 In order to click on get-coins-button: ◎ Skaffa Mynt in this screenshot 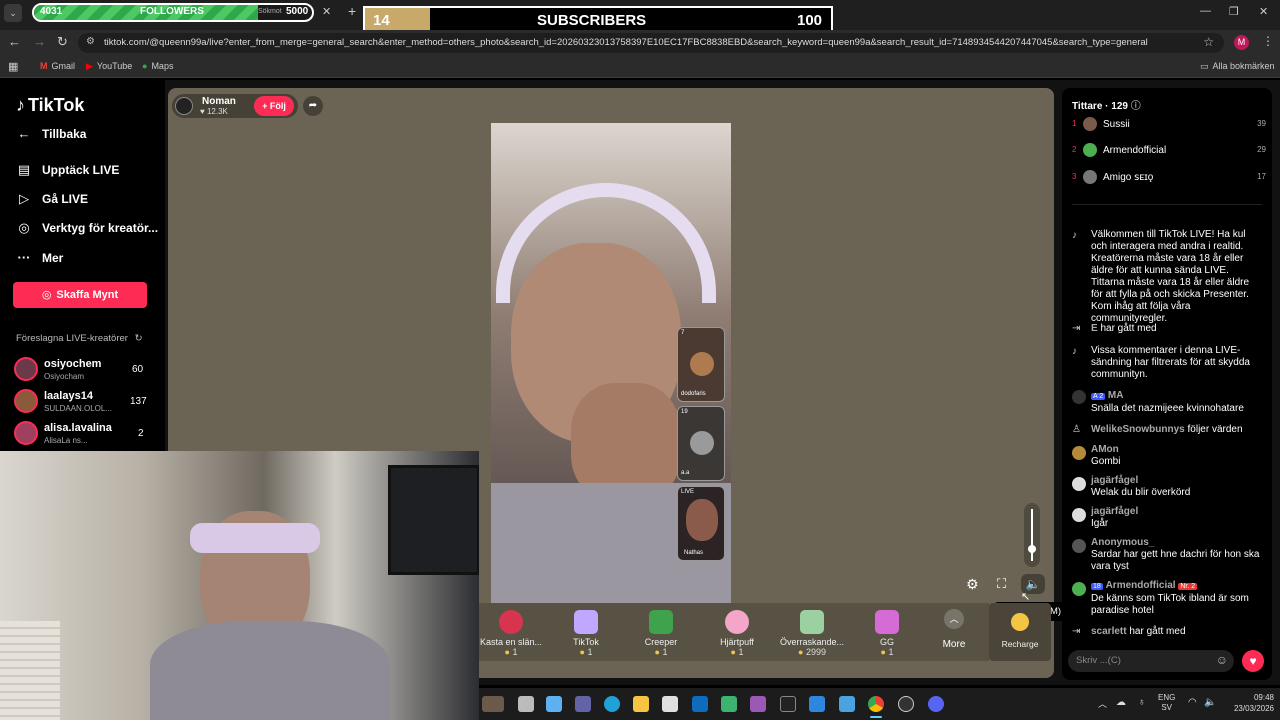, I will do `click(80, 295)`.